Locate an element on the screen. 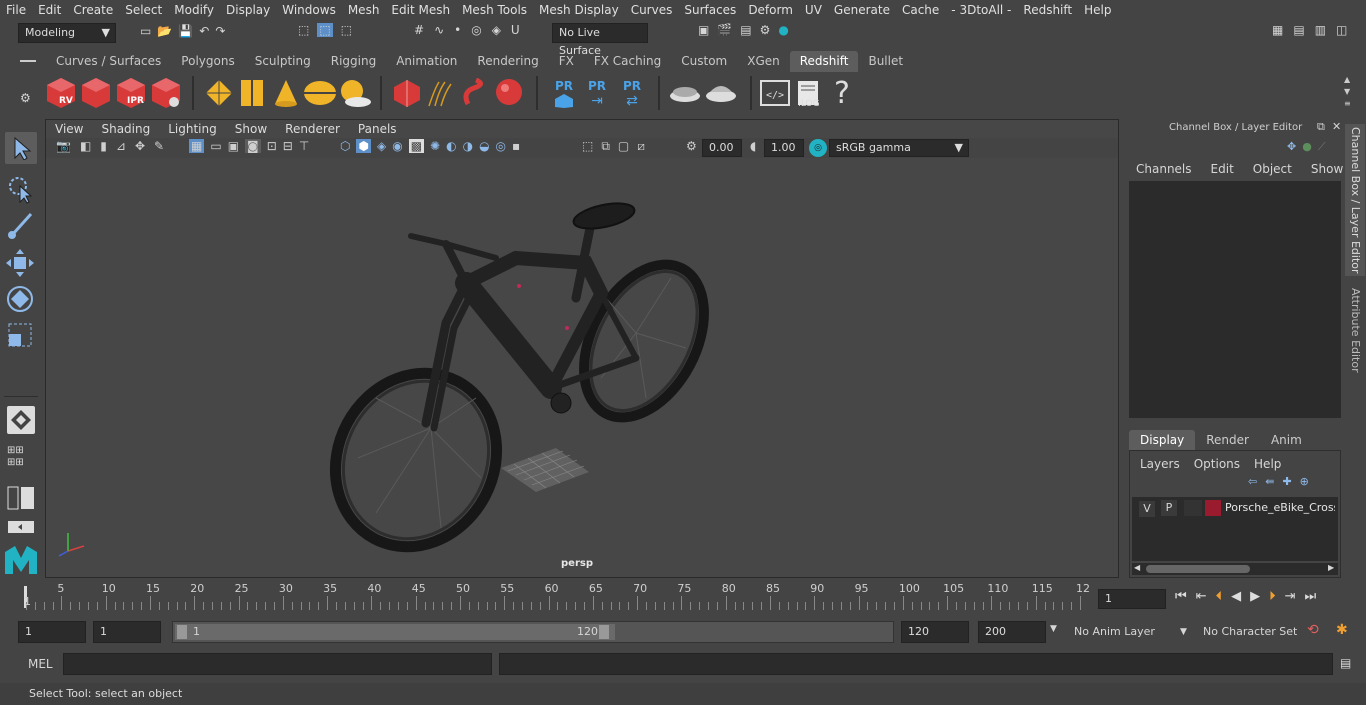 The height and width of the screenshot is (705, 1366). step-back-frame-icon: ⏴ is located at coordinates (1219, 596).